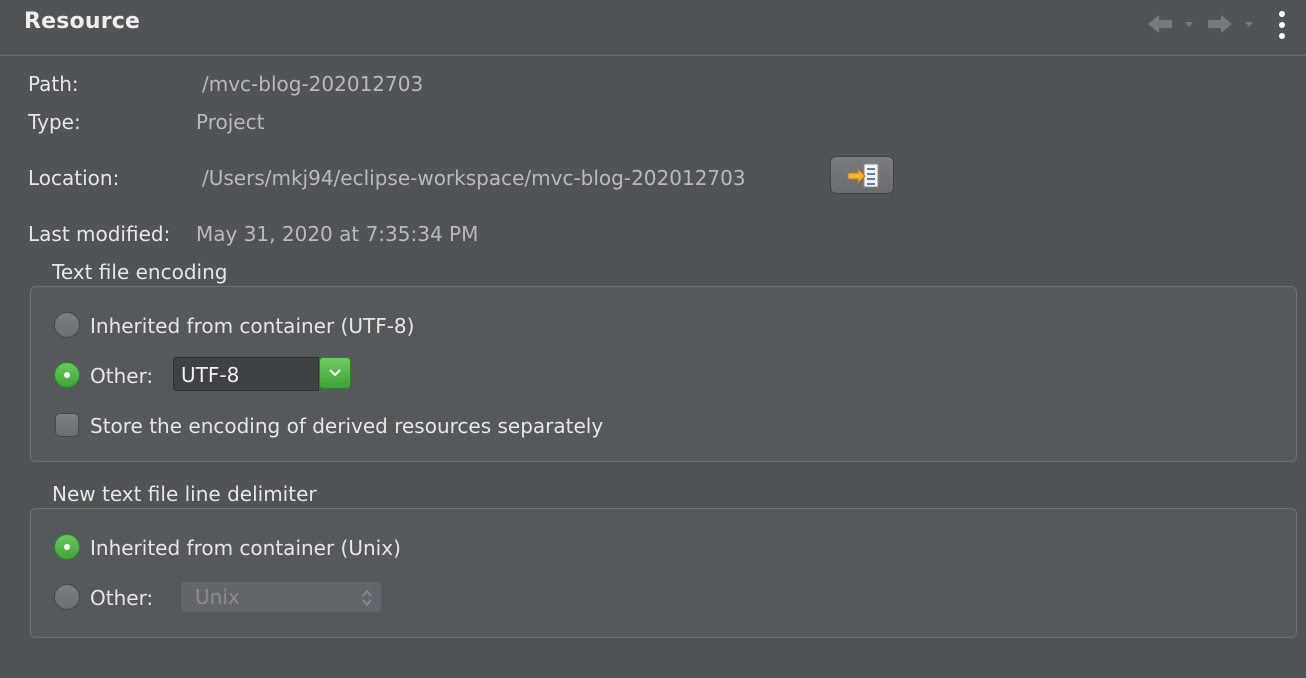  Describe the element at coordinates (1282, 25) in the screenshot. I see `view-menu-button` at that location.